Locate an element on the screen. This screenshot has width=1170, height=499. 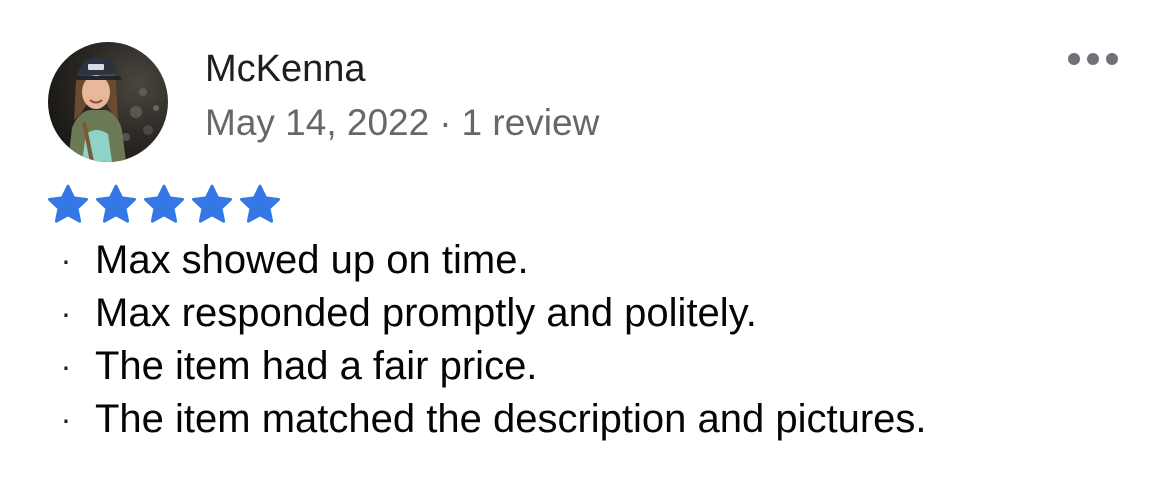
review-comment-item: · Max showed up on time. is located at coordinates (492, 260).